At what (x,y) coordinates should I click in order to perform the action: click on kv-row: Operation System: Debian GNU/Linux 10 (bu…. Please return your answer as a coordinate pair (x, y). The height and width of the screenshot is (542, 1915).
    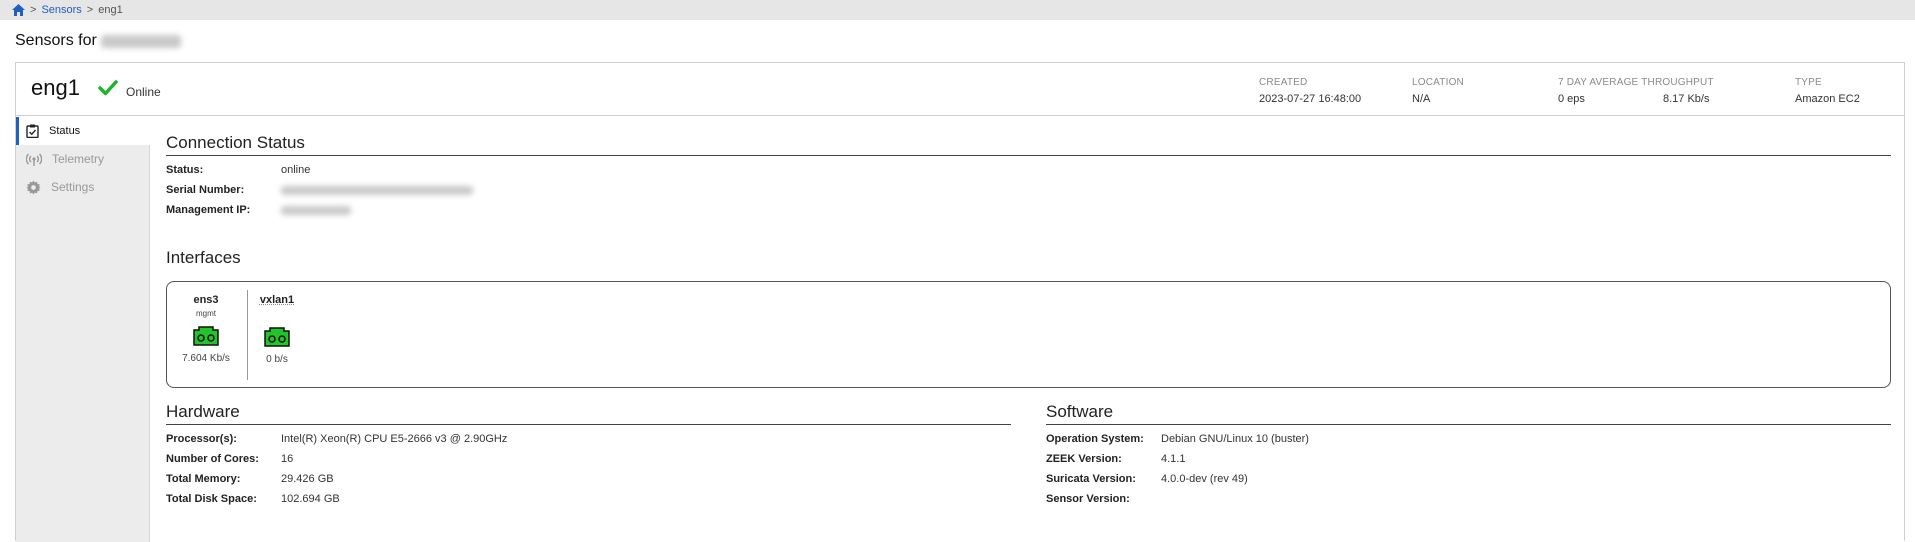
    Looking at the image, I should click on (1468, 439).